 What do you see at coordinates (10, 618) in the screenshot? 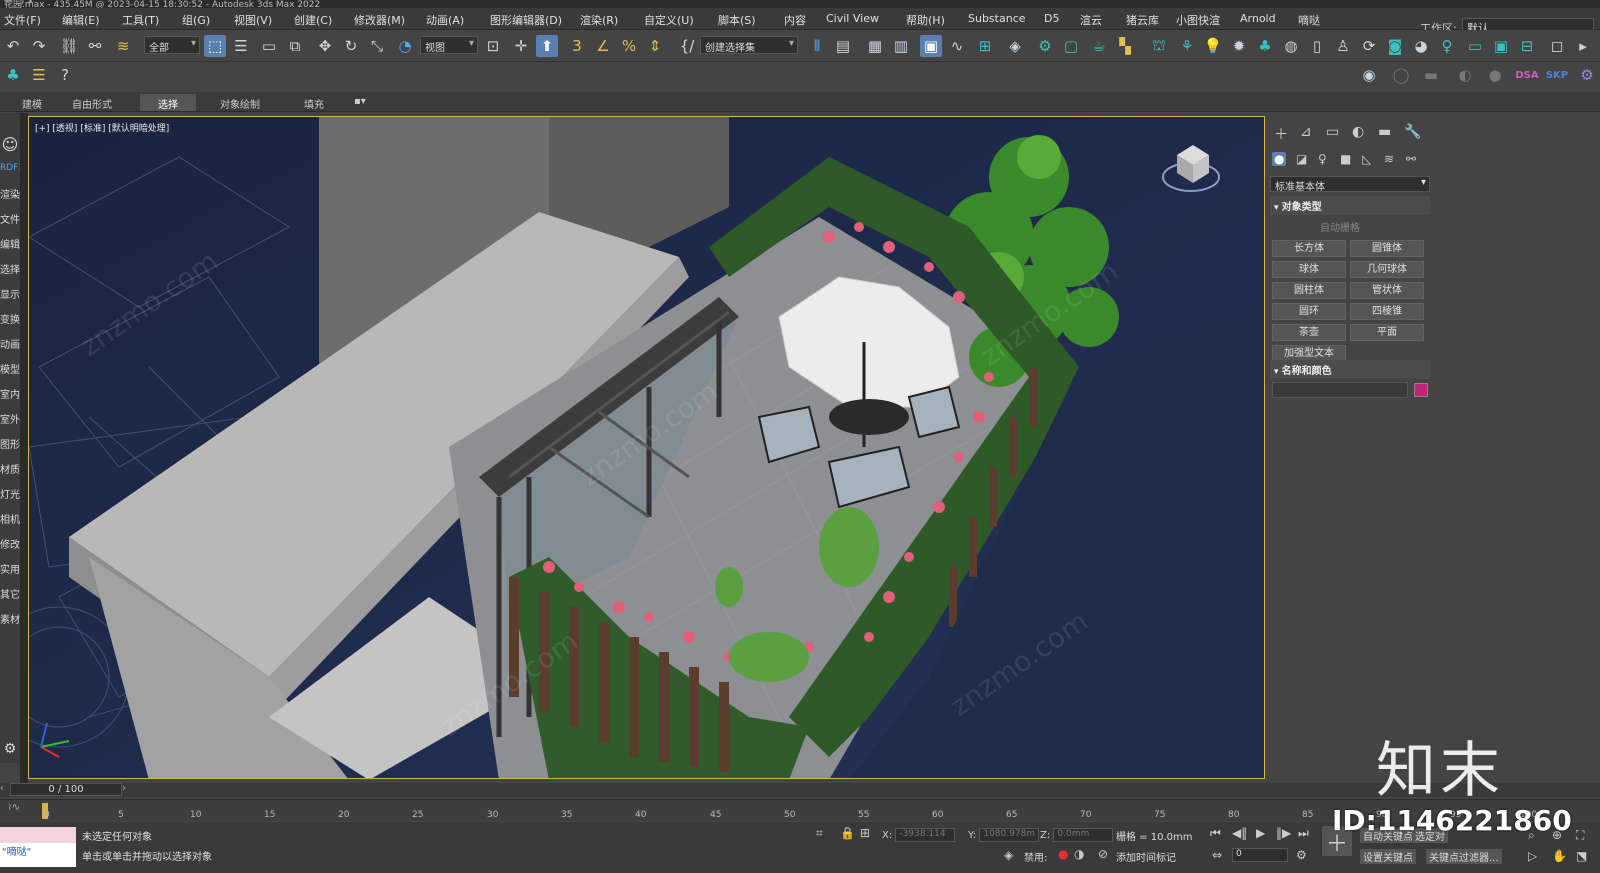
I see `left-menu-assets: 素材` at bounding box center [10, 618].